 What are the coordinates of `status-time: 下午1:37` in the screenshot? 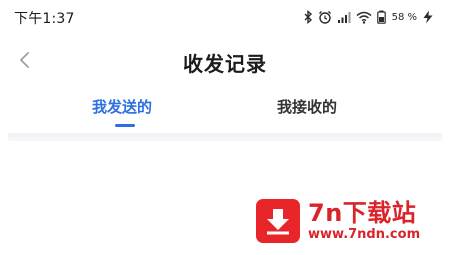 It's located at (44, 19).